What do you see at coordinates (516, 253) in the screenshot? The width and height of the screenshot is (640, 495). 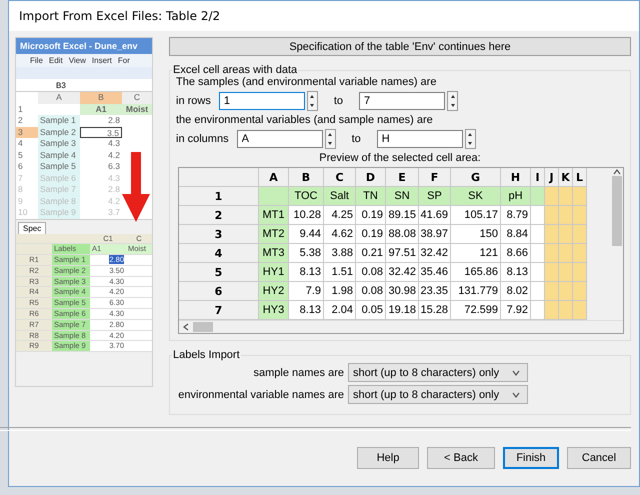 I see `table-cell: 8.66` at bounding box center [516, 253].